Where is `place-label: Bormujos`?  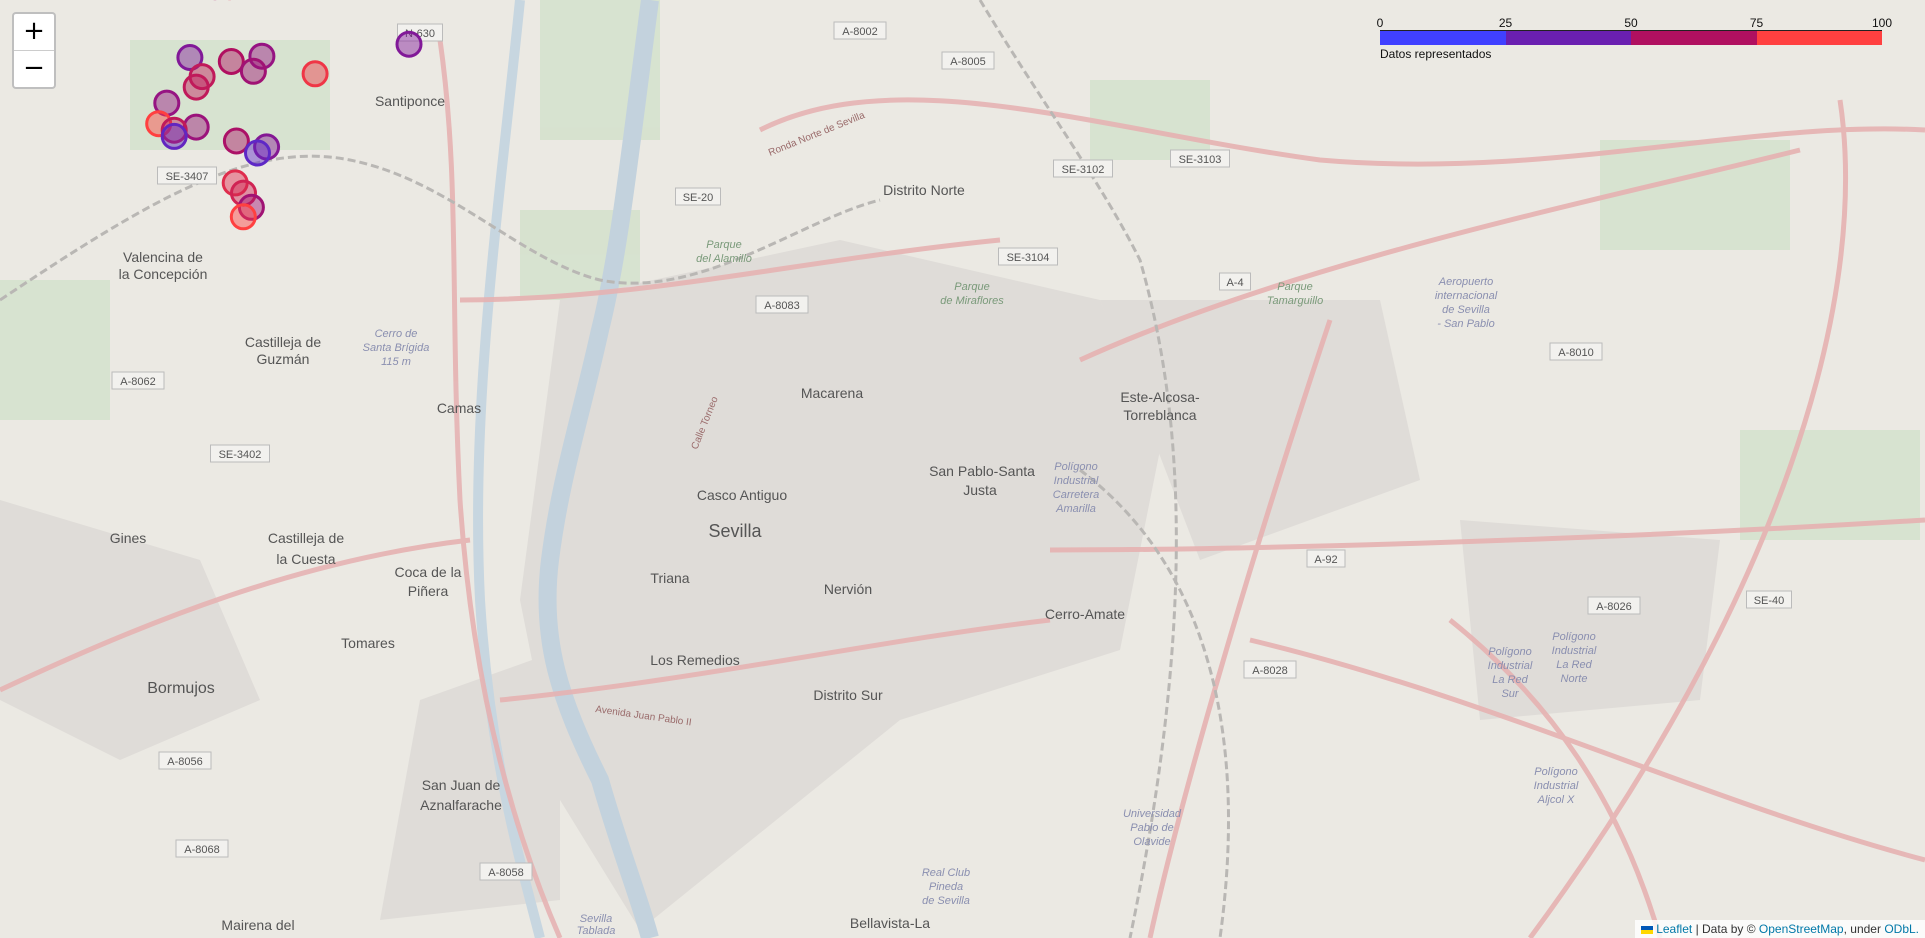
place-label: Bormujos is located at coordinates (181, 688).